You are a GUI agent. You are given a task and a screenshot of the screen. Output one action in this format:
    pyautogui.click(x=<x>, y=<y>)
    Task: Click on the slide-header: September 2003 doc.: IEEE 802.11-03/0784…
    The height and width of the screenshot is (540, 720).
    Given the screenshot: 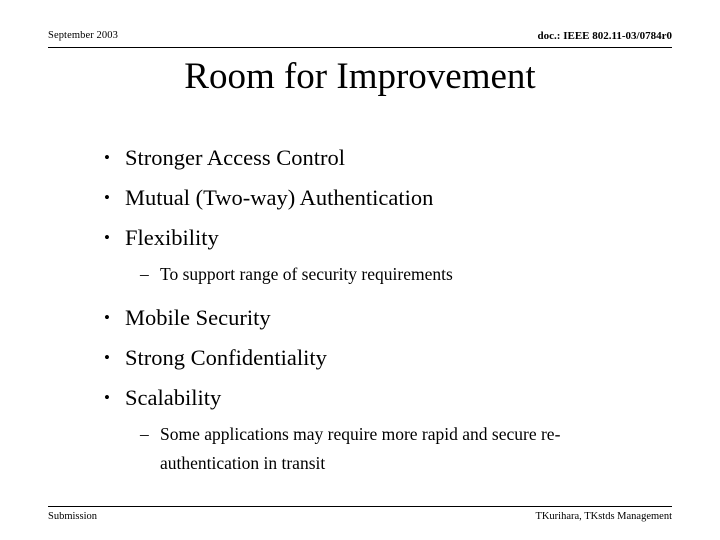 What is the action you would take?
    pyautogui.click(x=360, y=38)
    